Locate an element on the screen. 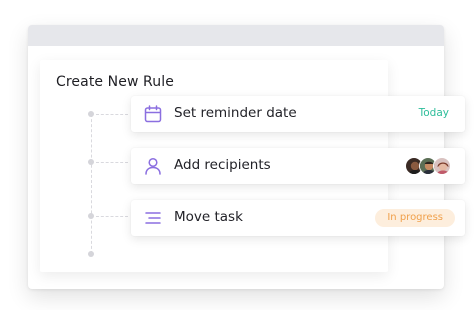 This screenshot has height=310, width=474. panel-title: Create New Rule is located at coordinates (115, 82).